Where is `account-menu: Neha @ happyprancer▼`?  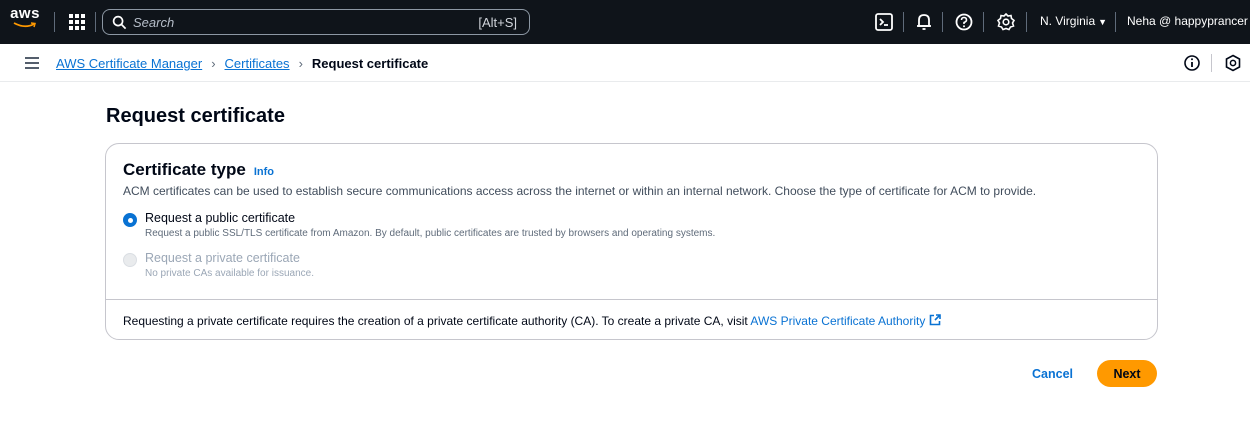
account-menu: Neha @ happyprancer▼ is located at coordinates (1188, 21).